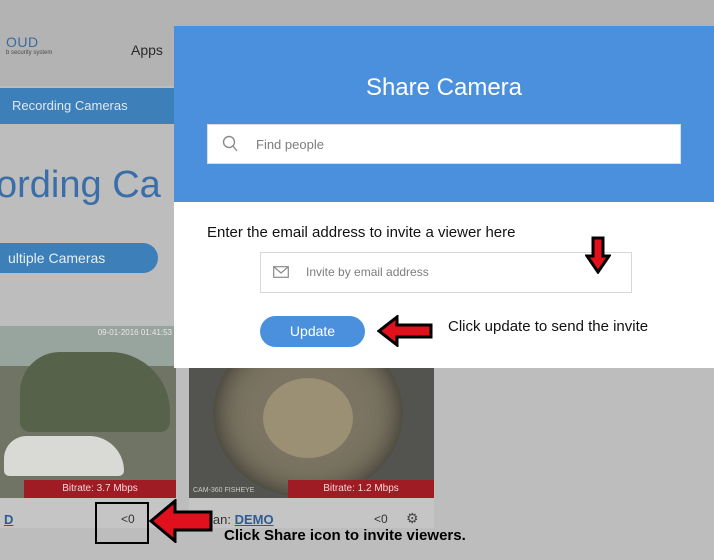 This screenshot has height=560, width=714. What do you see at coordinates (345, 535) in the screenshot?
I see `share-instruction: Click Share icon to invite viewers.` at bounding box center [345, 535].